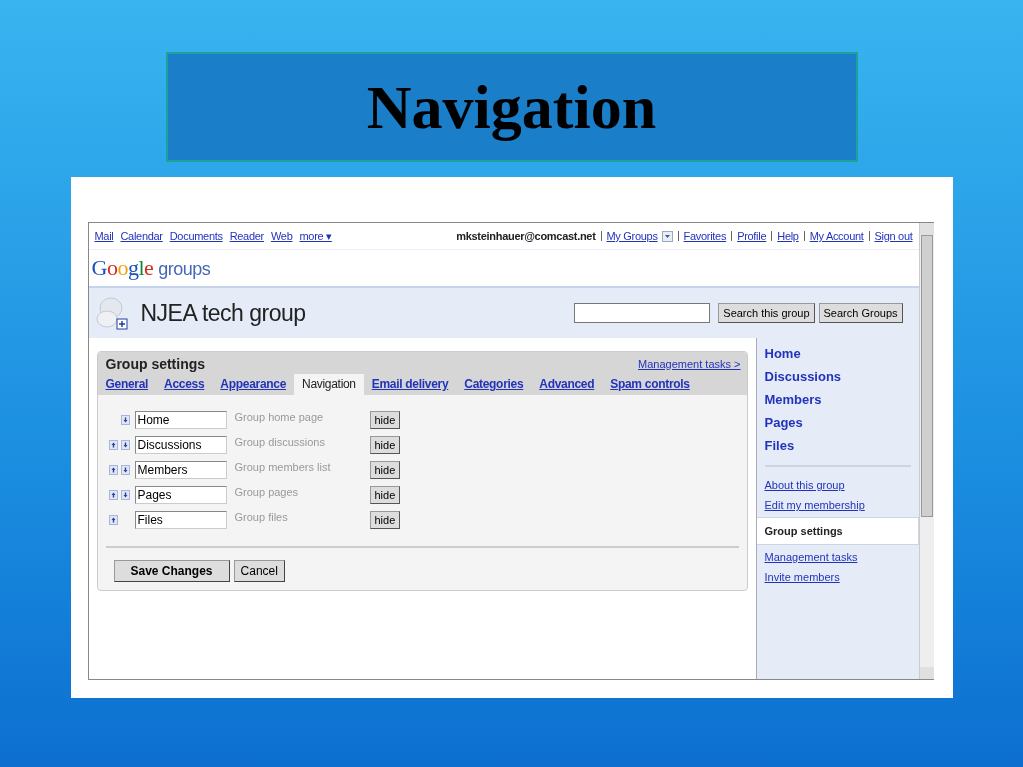 Image resolution: width=1023 pixels, height=767 pixels. Describe the element at coordinates (705, 236) in the screenshot. I see `account-link: Favorites` at that location.